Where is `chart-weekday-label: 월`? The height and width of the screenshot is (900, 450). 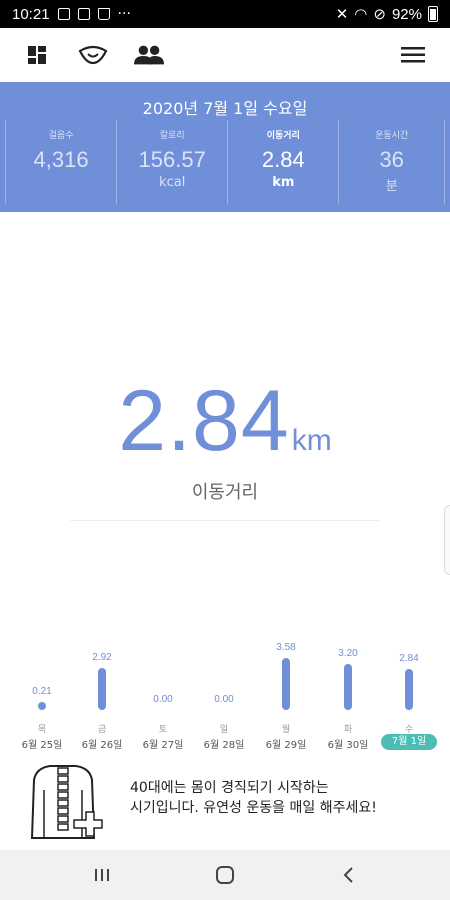 chart-weekday-label: 월 is located at coordinates (286, 730).